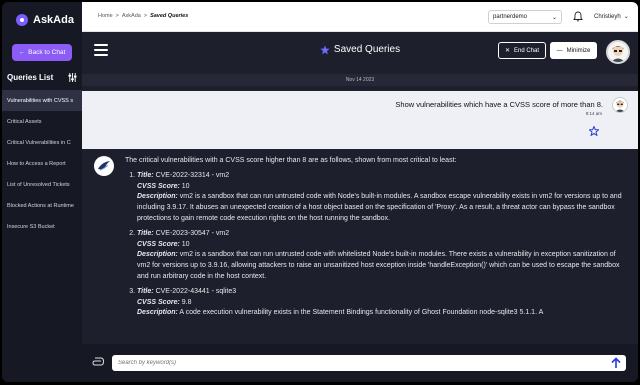  I want to click on user-menu: Christieyh ⌄, so click(611, 17).